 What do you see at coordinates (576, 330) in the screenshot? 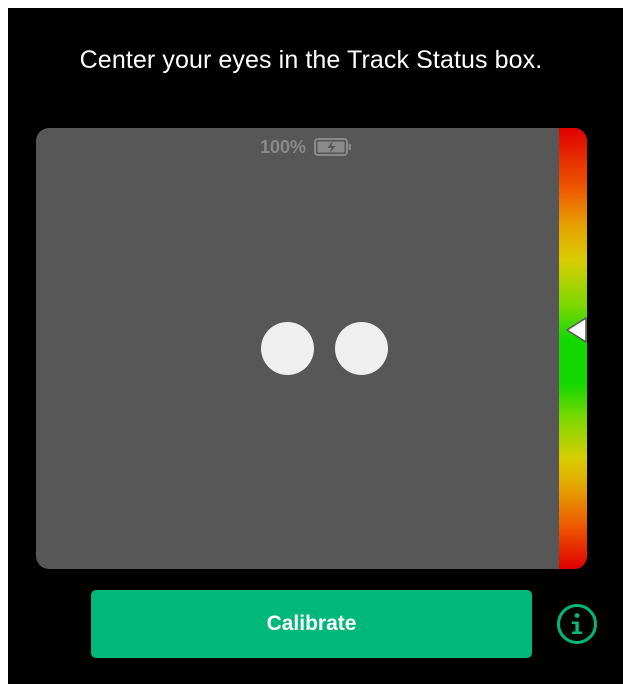
I see `triangle-marker-icon` at bounding box center [576, 330].